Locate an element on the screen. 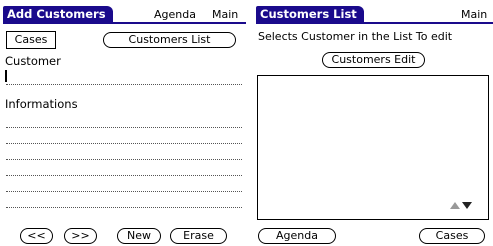  customers-edit-button: Customers Edit is located at coordinates (373, 60).